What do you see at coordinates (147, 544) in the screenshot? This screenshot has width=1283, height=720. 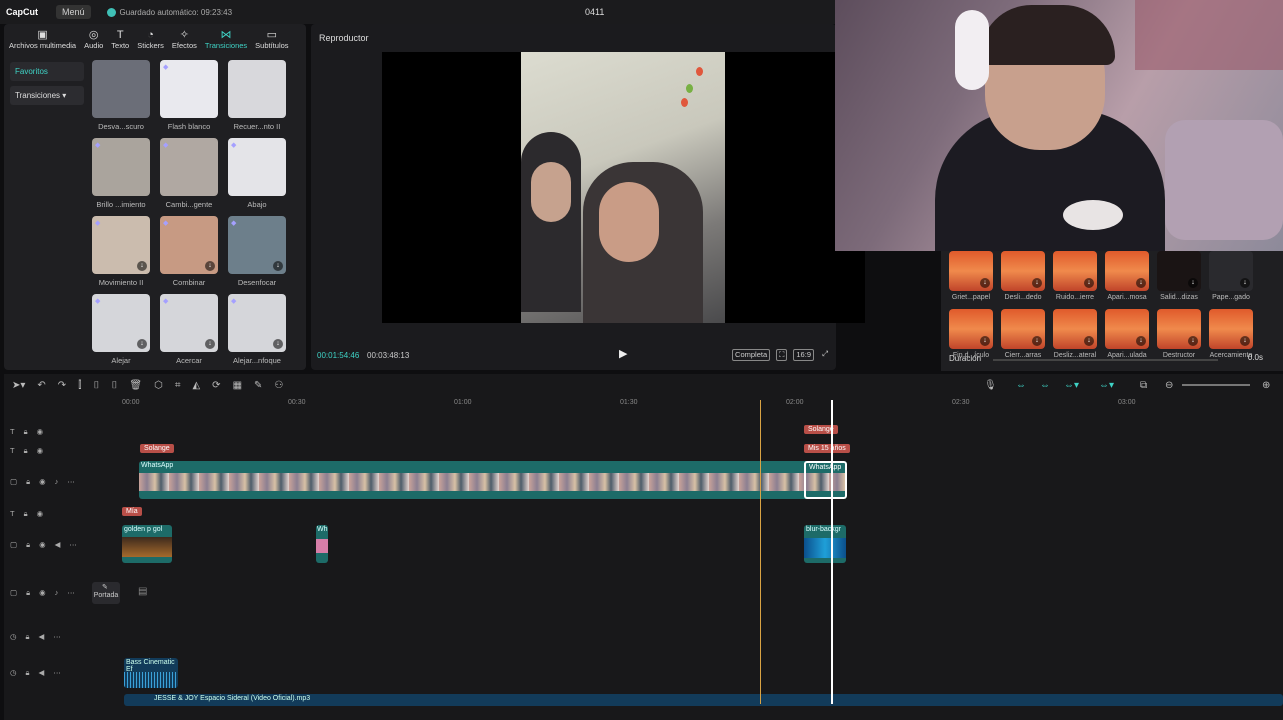 I see `overlay-clip-golden: golden p gol` at bounding box center [147, 544].